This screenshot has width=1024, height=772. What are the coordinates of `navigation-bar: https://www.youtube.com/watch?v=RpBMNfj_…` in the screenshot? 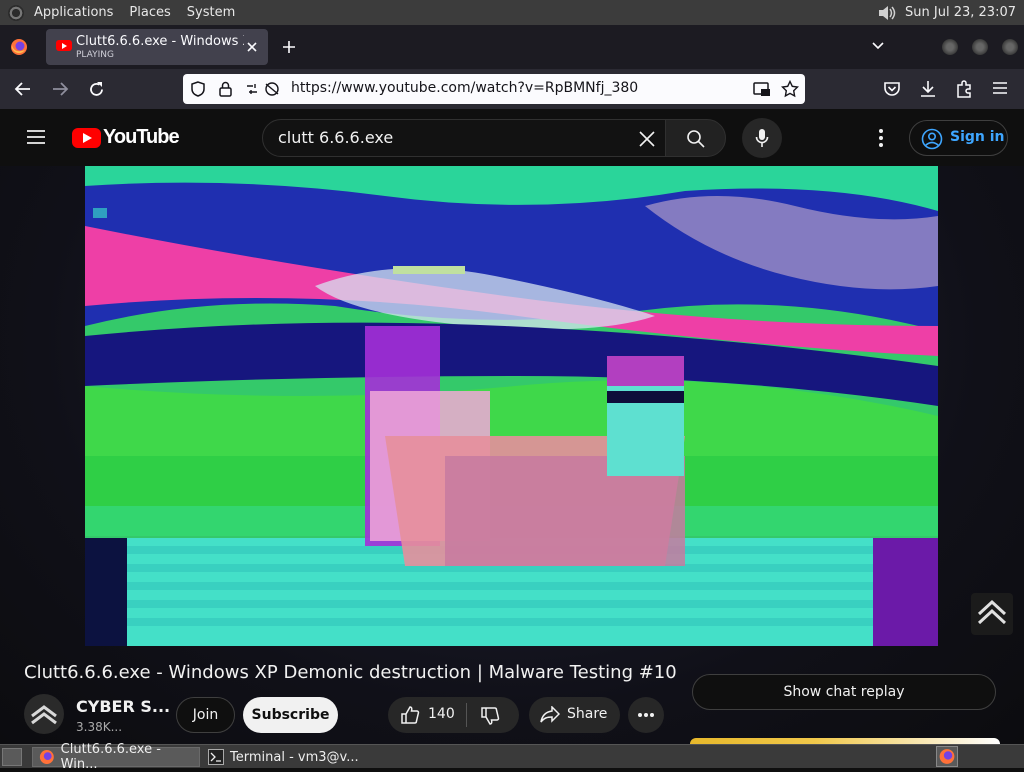 It's located at (512, 89).